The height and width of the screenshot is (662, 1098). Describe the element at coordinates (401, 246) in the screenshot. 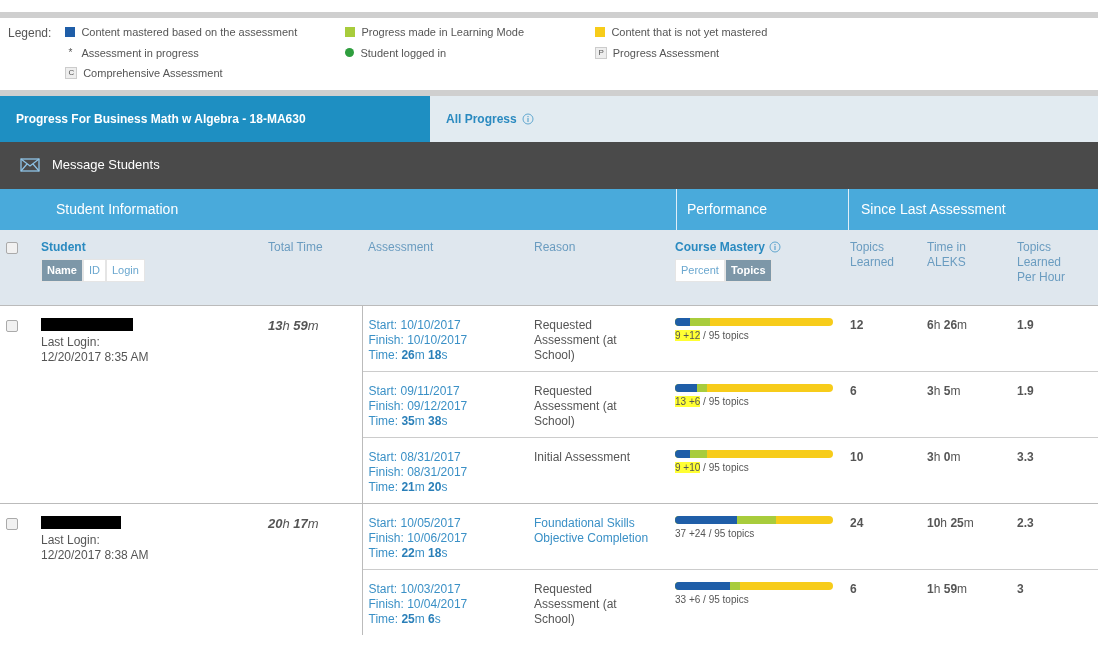

I see `column-header: Assessment` at that location.